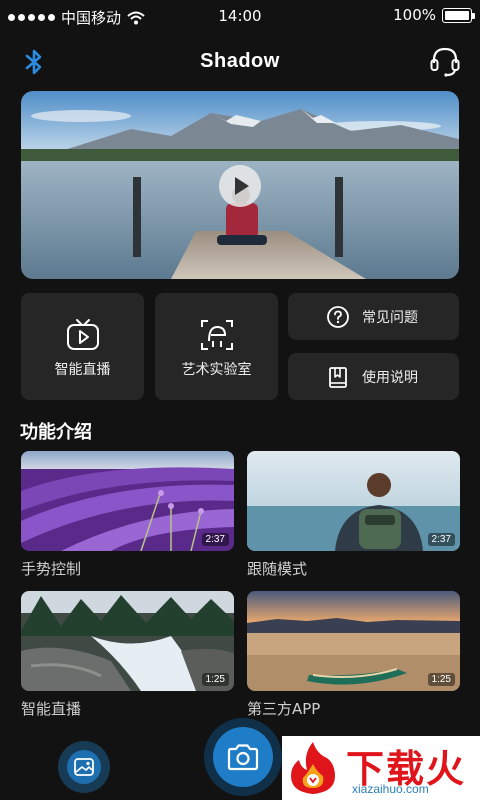 This screenshot has height=800, width=480. Describe the element at coordinates (56, 432) in the screenshot. I see `section-title: 功能介绍` at that location.